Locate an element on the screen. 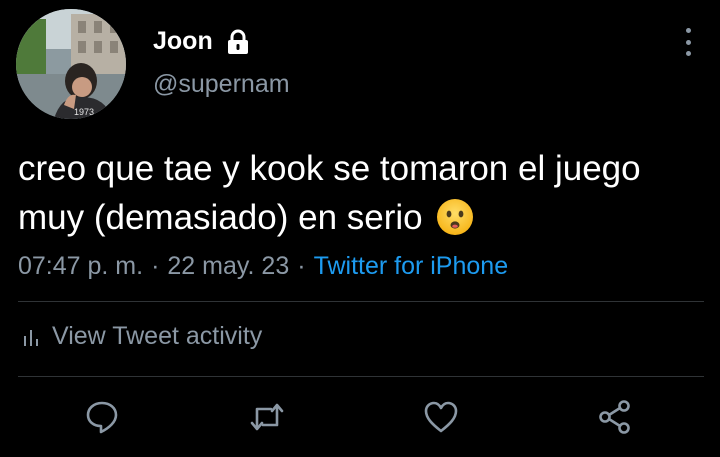  author-name-row: Joon is located at coordinates (201, 41).